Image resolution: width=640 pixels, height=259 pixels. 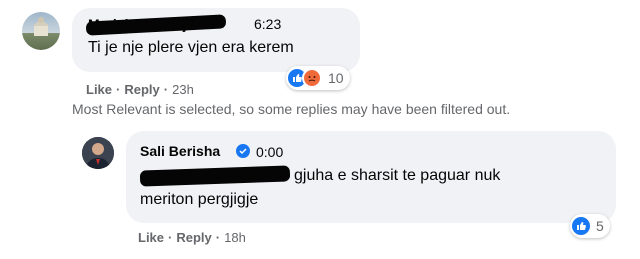 I want to click on reply-text-line2: meriton pergjigje, so click(x=199, y=199).